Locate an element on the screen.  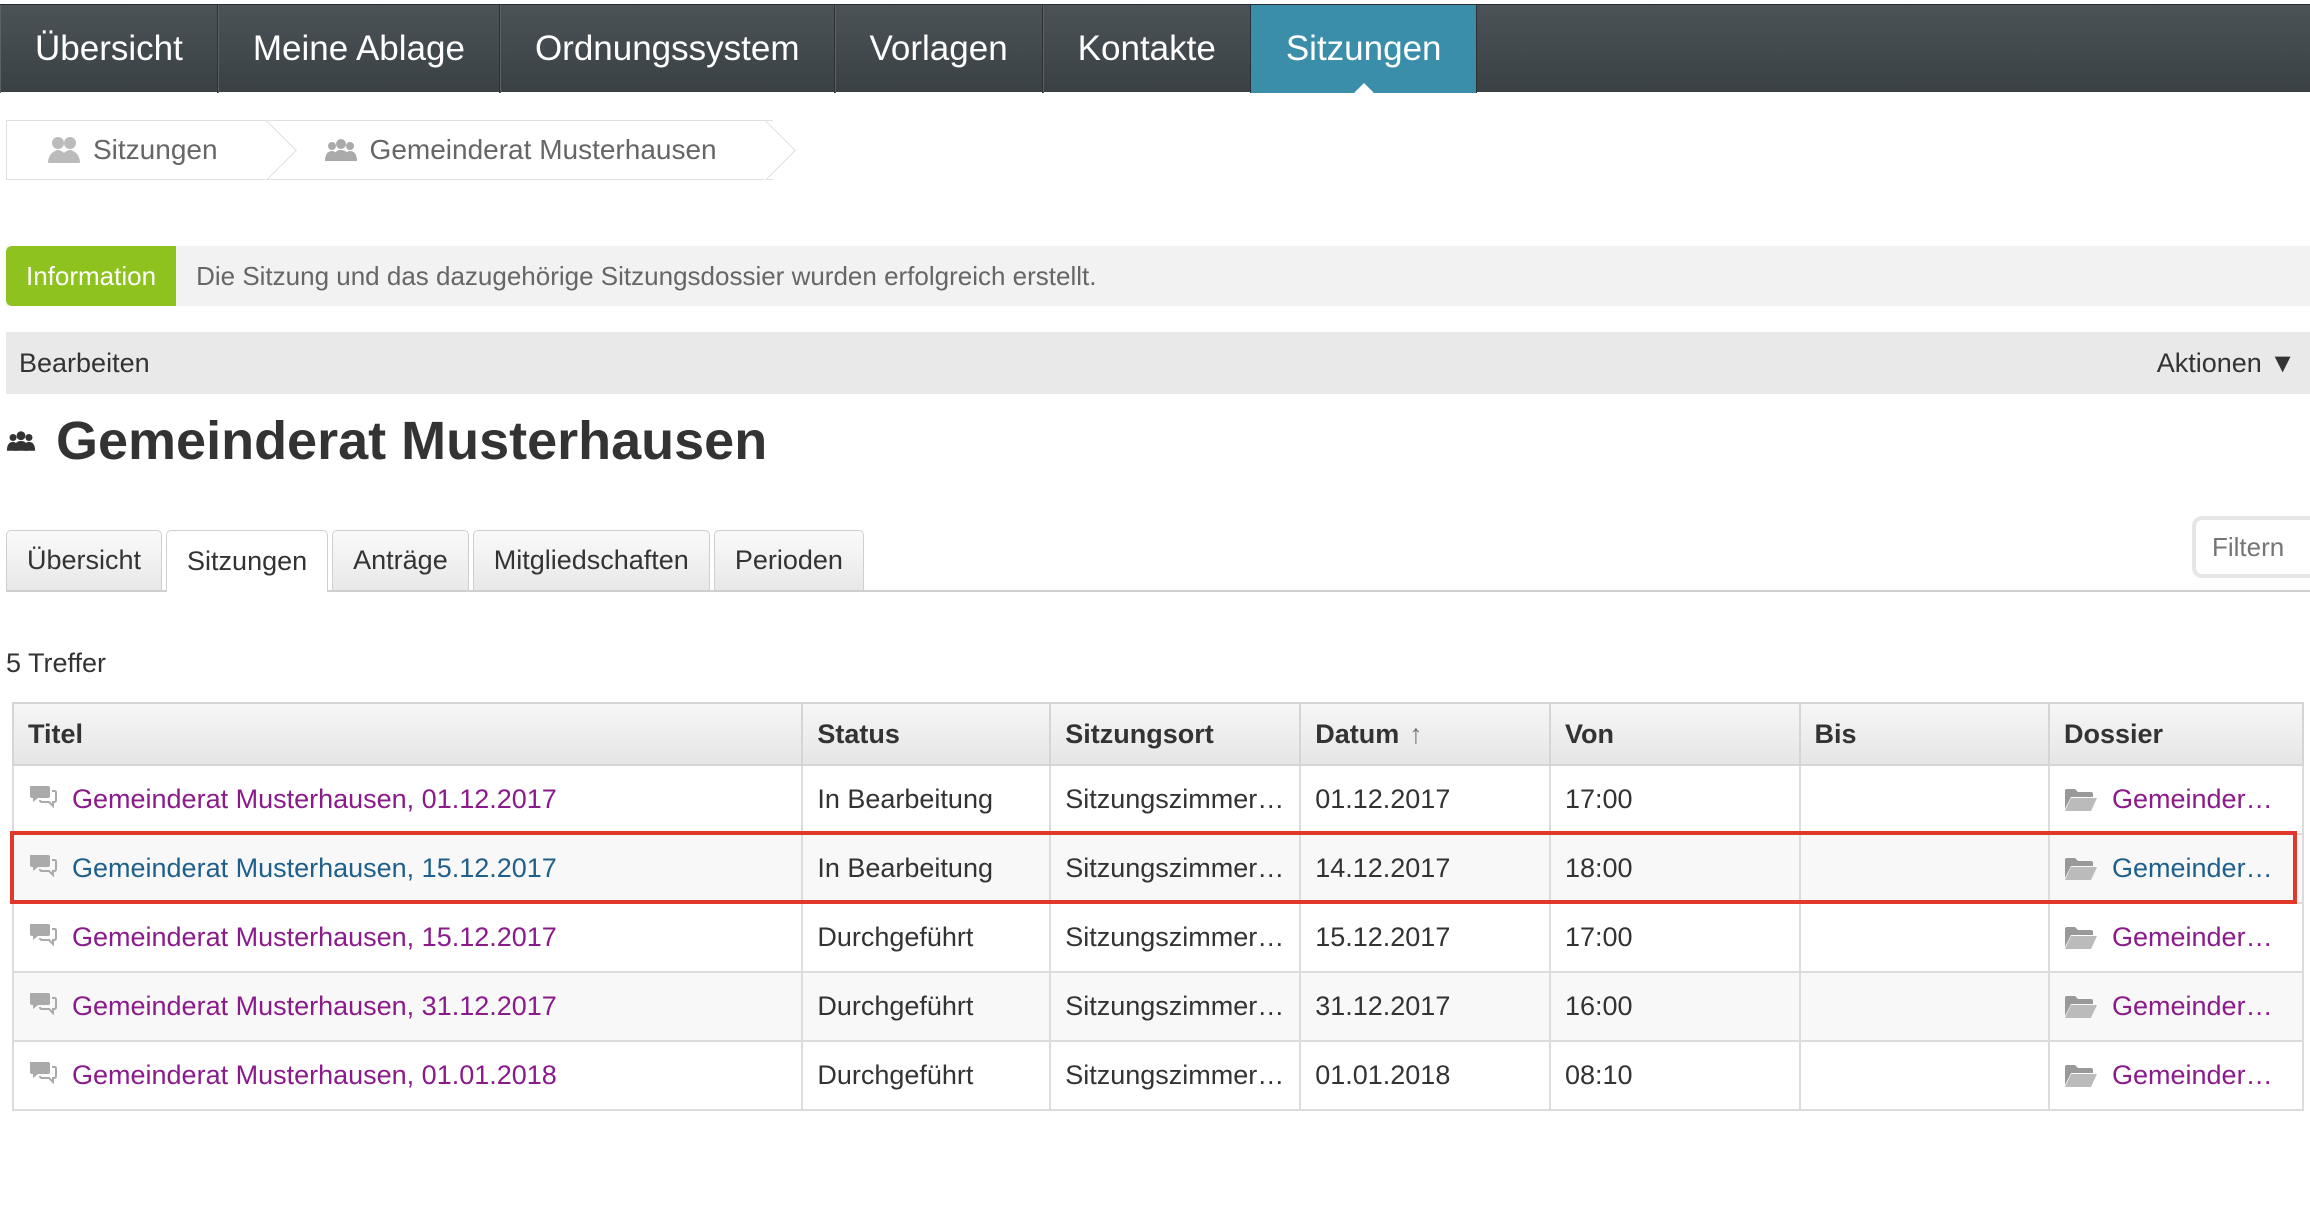
nav-item-meine-ablage: Meine Ablage is located at coordinates (358, 49).